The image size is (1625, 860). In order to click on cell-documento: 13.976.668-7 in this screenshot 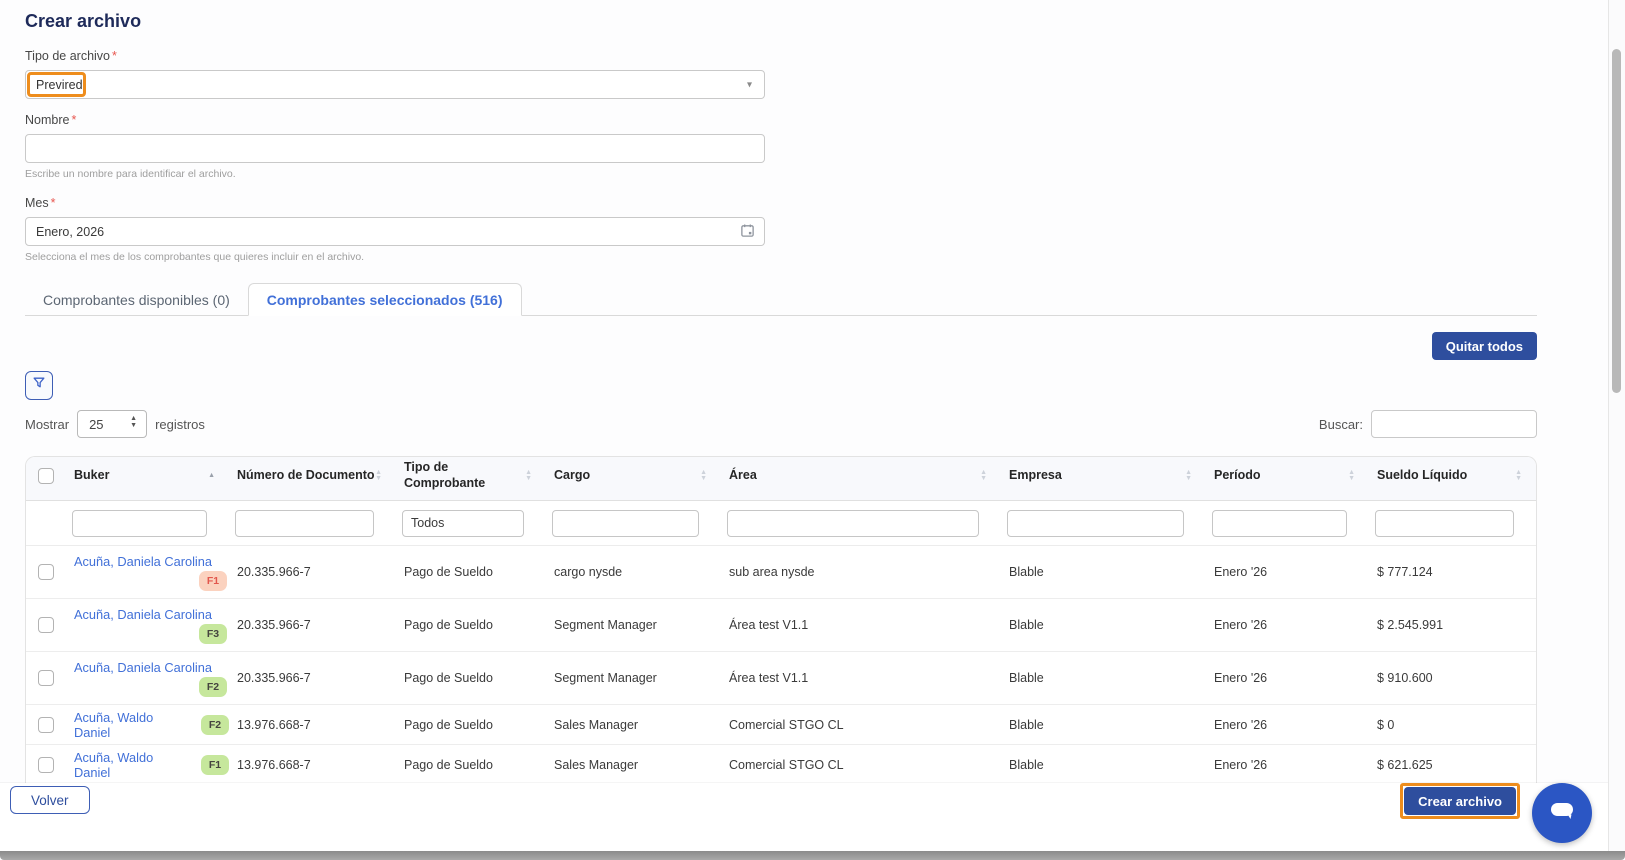, I will do `click(274, 764)`.